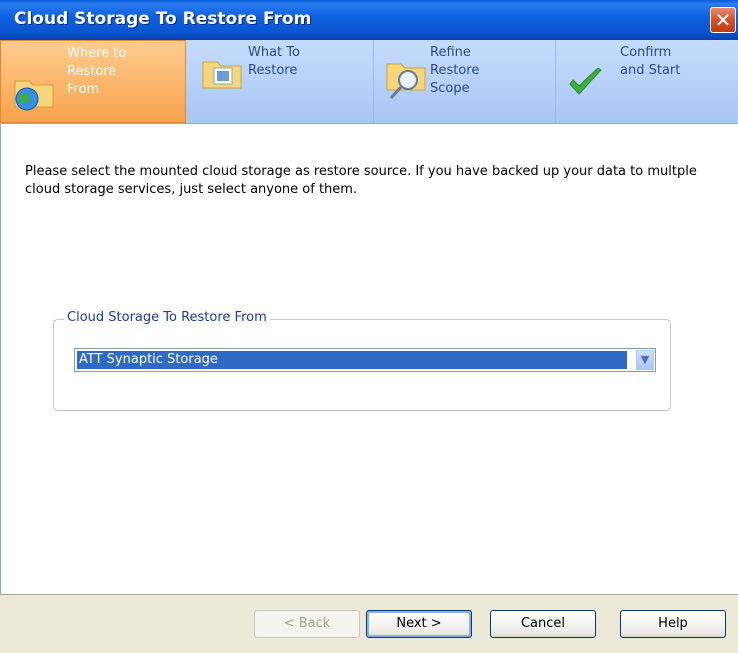 This screenshot has height=653, width=738. I want to click on close-icon: ✕, so click(723, 20).